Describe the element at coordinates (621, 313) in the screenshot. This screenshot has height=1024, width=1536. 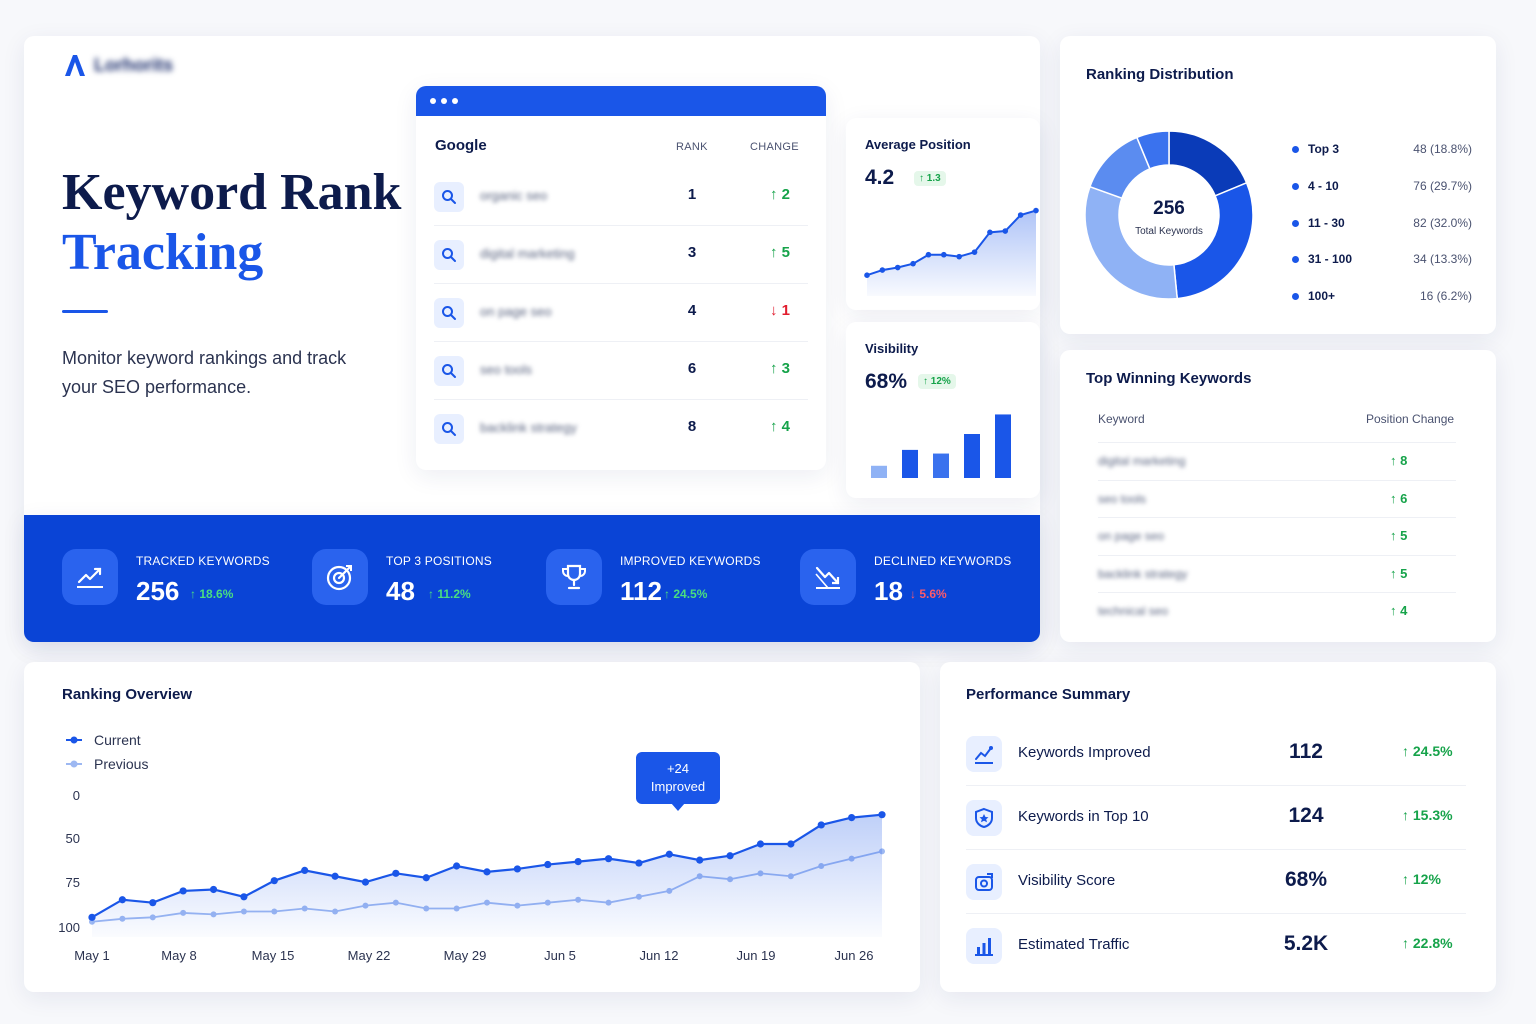
I see `keyword-rank-row: on page seo 4 ↓ 1` at that location.